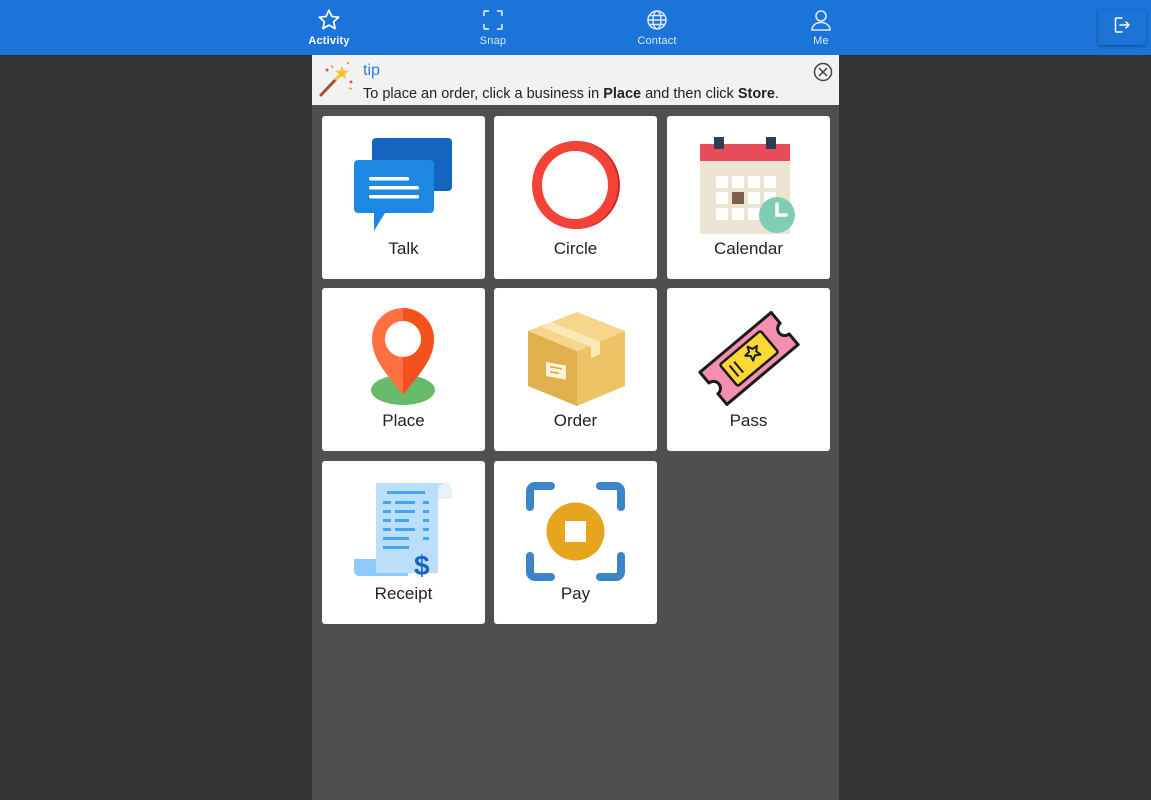 The width and height of the screenshot is (1151, 800). What do you see at coordinates (657, 20) in the screenshot?
I see `globe-icon` at bounding box center [657, 20].